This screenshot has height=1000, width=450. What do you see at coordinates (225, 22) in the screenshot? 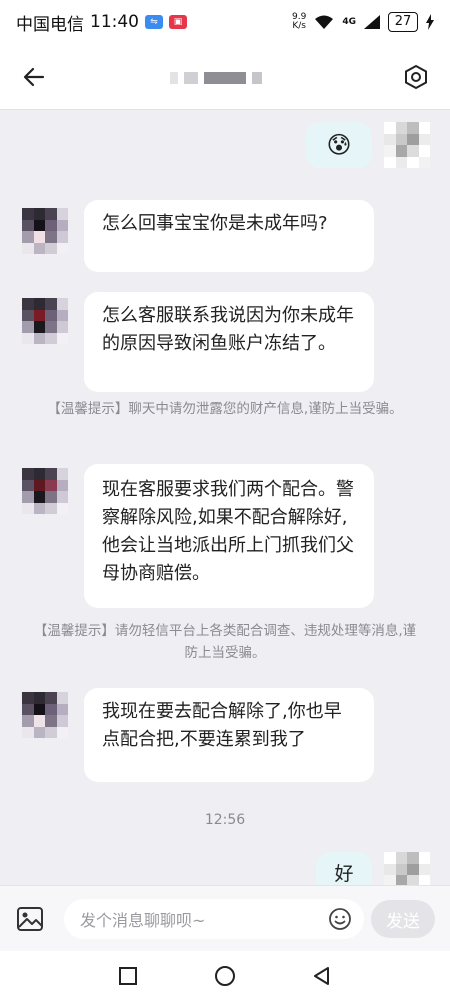
I see `status-bar: 中国电信 11:40 ⇋ ▣ 9.9 K/s 4G 27` at bounding box center [225, 22].